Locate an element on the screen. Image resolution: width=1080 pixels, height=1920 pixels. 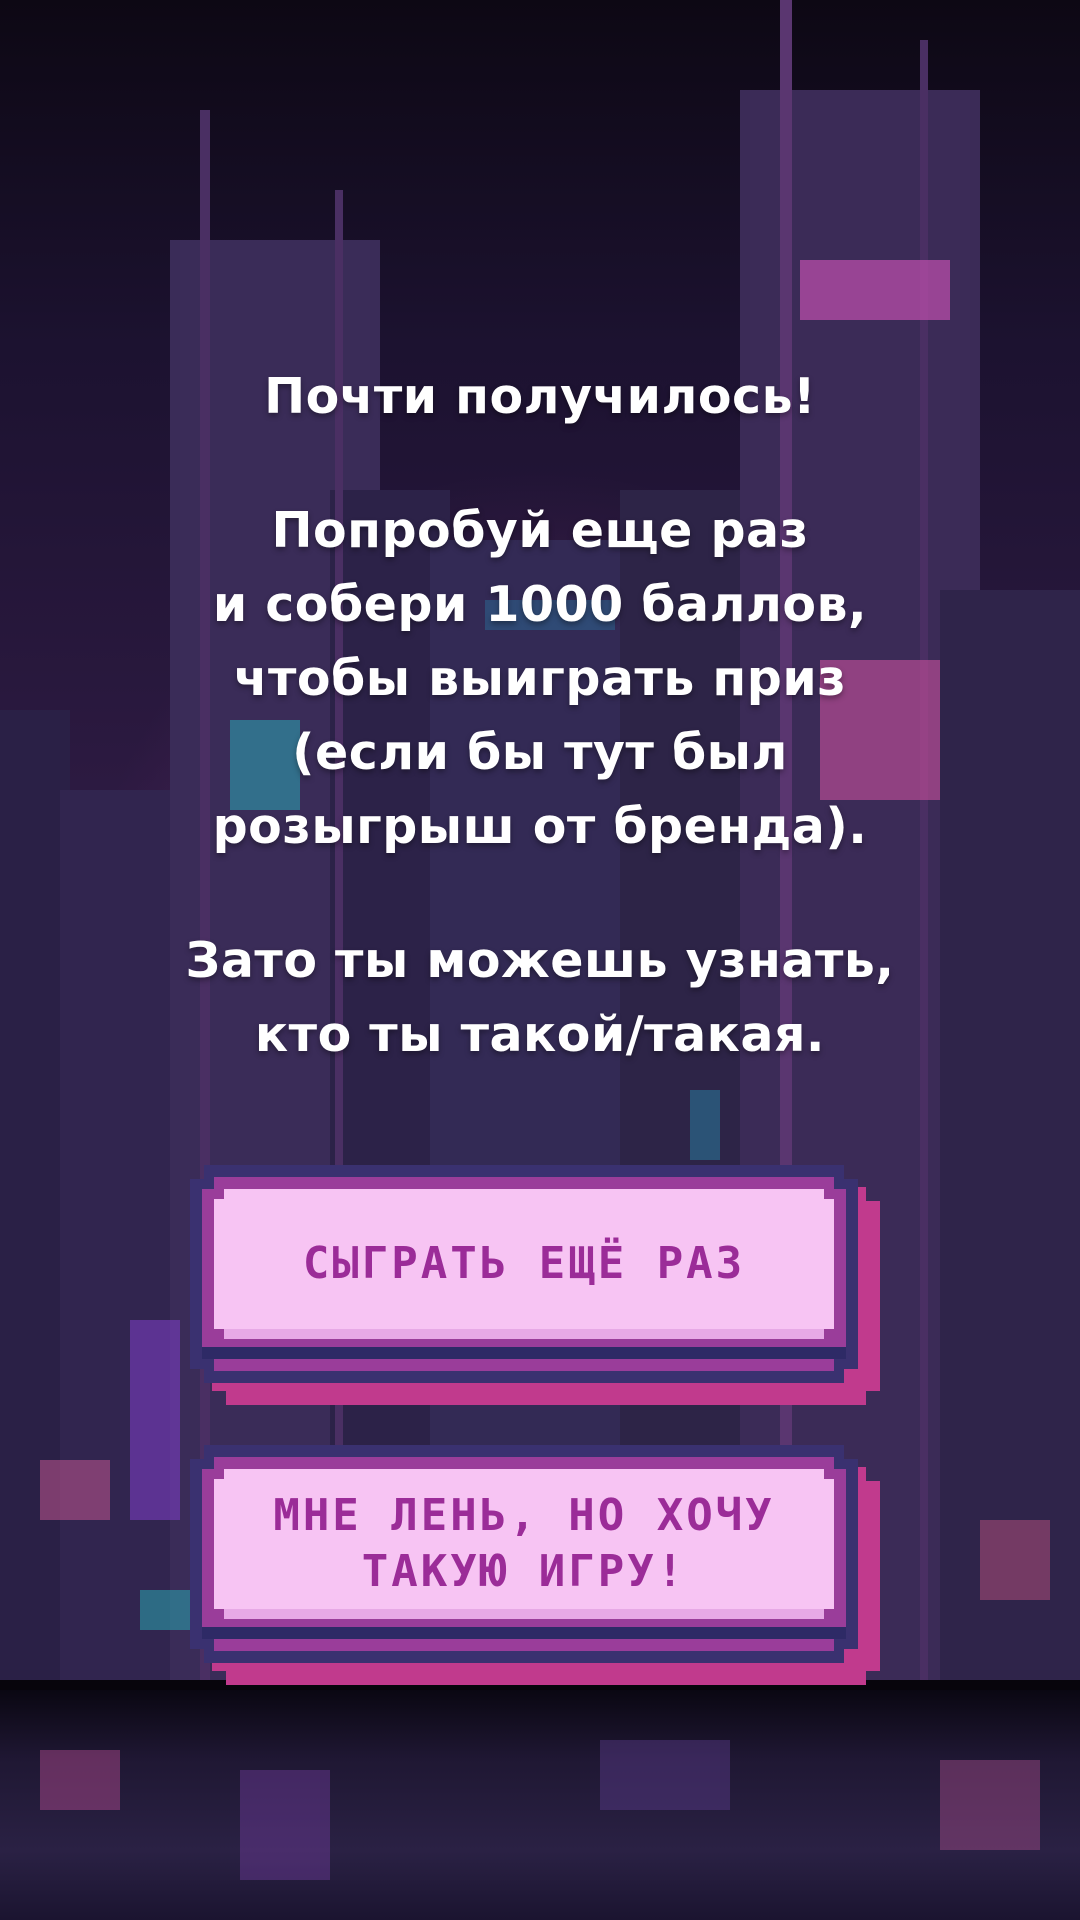
play-again-button: СЫГРАТЬ ЕЩЁ РАЗ is located at coordinates (535, 1285).